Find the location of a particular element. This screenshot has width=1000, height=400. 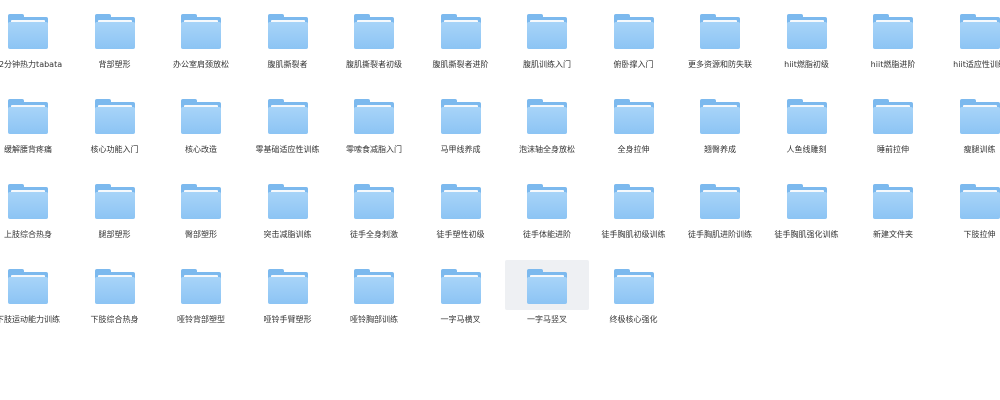

folder-item: 瘦腿训练 is located at coordinates (969, 133).